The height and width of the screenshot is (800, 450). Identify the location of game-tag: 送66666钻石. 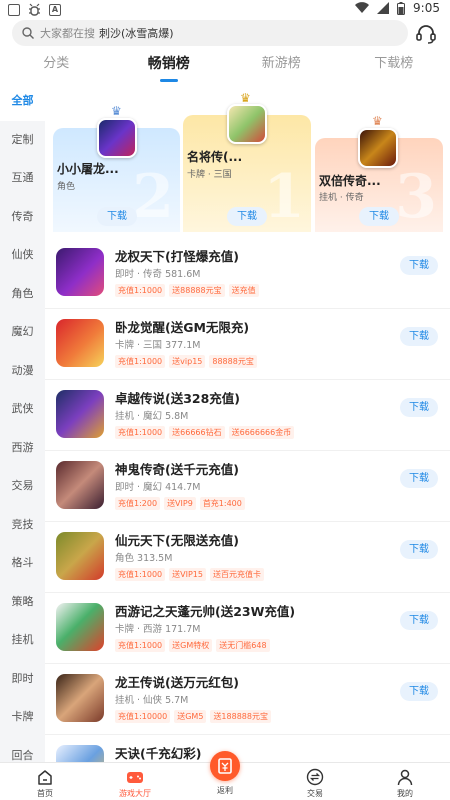
(197, 432).